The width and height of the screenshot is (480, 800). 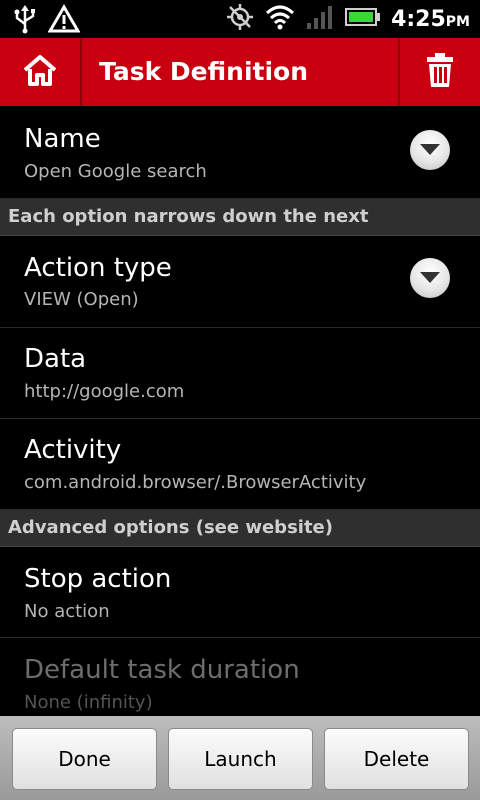 I want to click on default-duration-label: Default task duration, so click(x=162, y=670).